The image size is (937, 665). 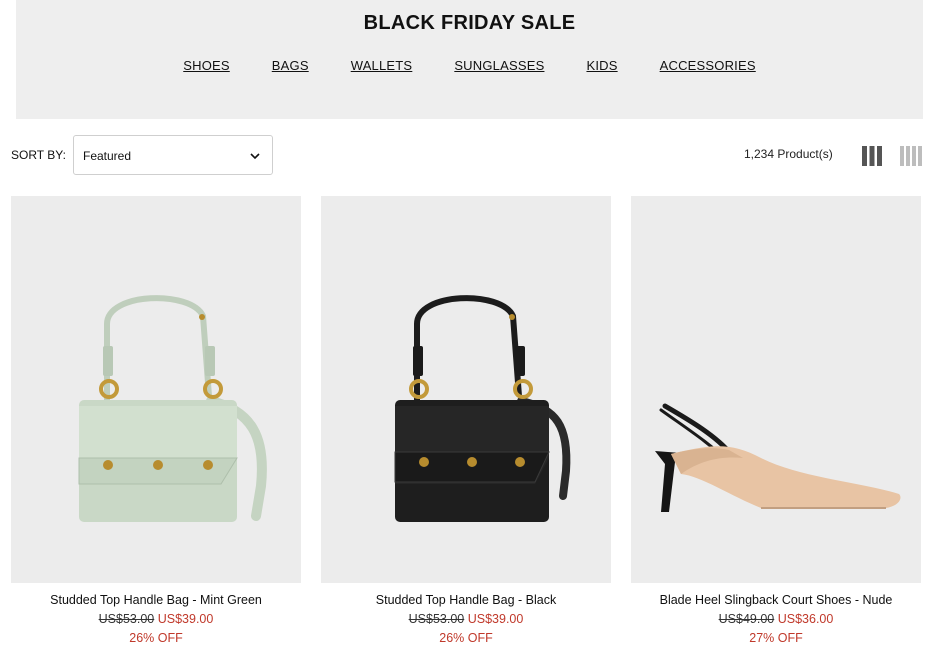 What do you see at coordinates (778, 457) in the screenshot?
I see `slingback-shoe-icon` at bounding box center [778, 457].